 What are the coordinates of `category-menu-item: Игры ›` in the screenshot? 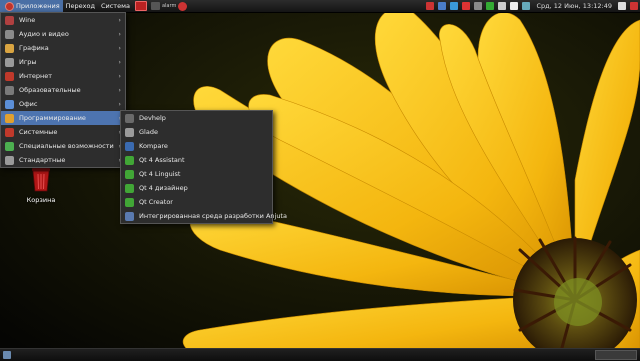 It's located at (63, 62).